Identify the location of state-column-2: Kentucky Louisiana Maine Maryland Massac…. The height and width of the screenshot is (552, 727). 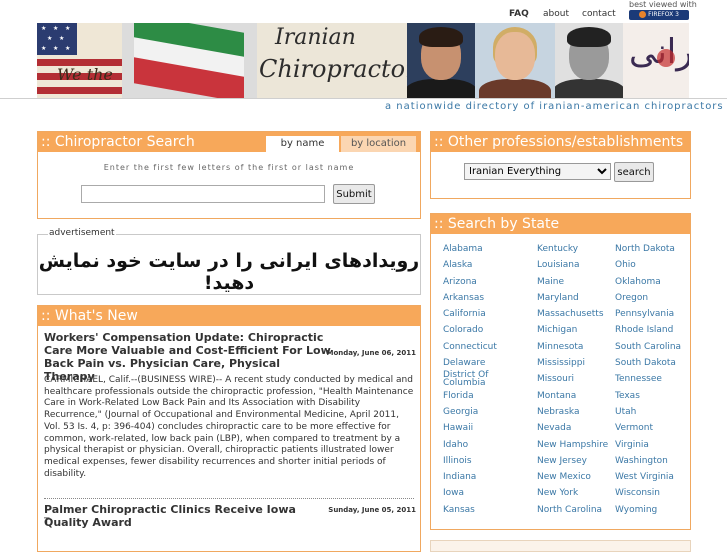
(572, 379).